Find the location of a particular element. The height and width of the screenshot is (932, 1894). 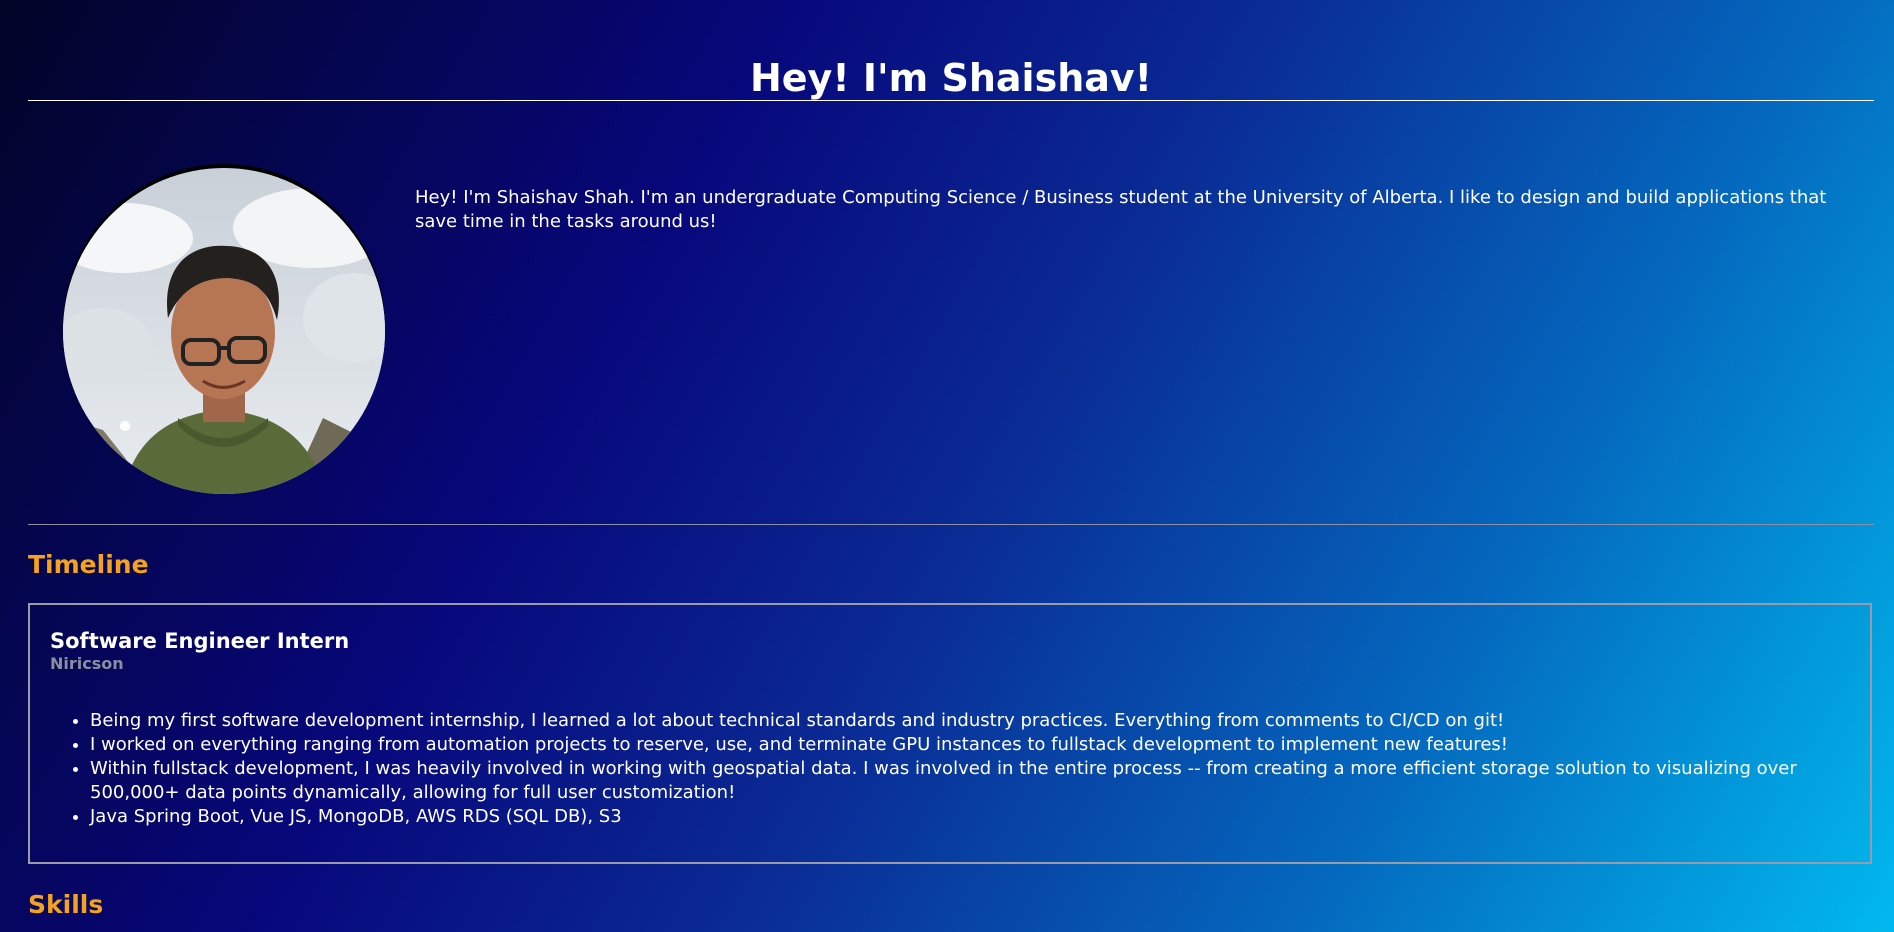

company-name: Niricson is located at coordinates (87, 663).